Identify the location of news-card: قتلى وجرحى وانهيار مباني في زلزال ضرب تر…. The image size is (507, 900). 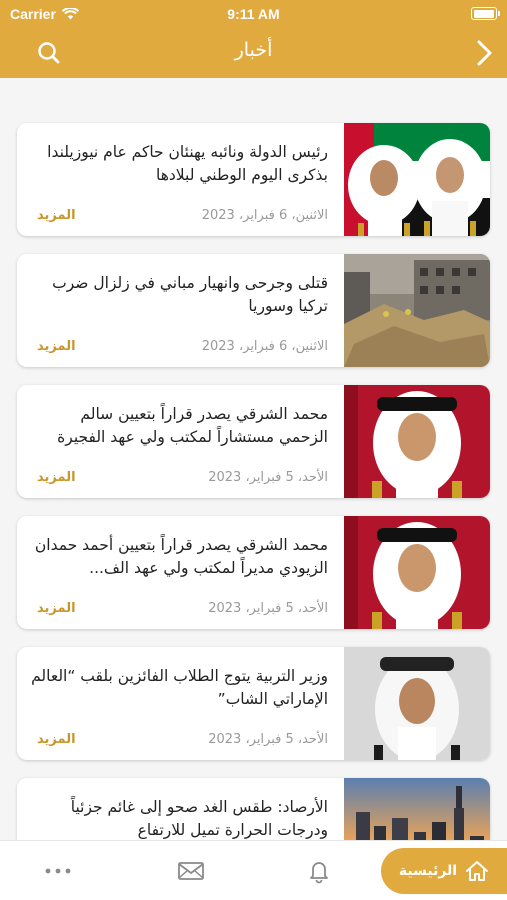
(253, 310).